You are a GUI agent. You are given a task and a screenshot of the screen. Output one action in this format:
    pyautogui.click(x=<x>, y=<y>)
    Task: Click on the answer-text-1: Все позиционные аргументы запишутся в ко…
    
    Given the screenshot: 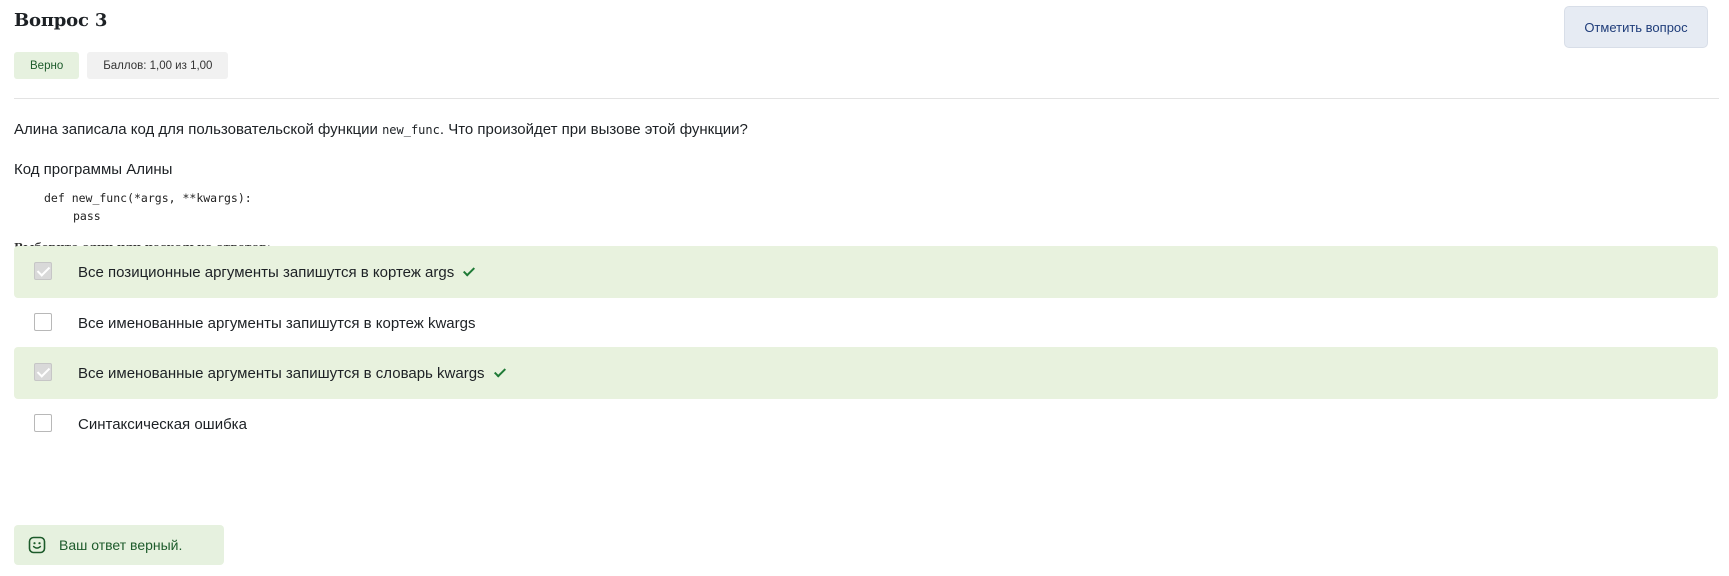 What is the action you would take?
    pyautogui.click(x=266, y=272)
    